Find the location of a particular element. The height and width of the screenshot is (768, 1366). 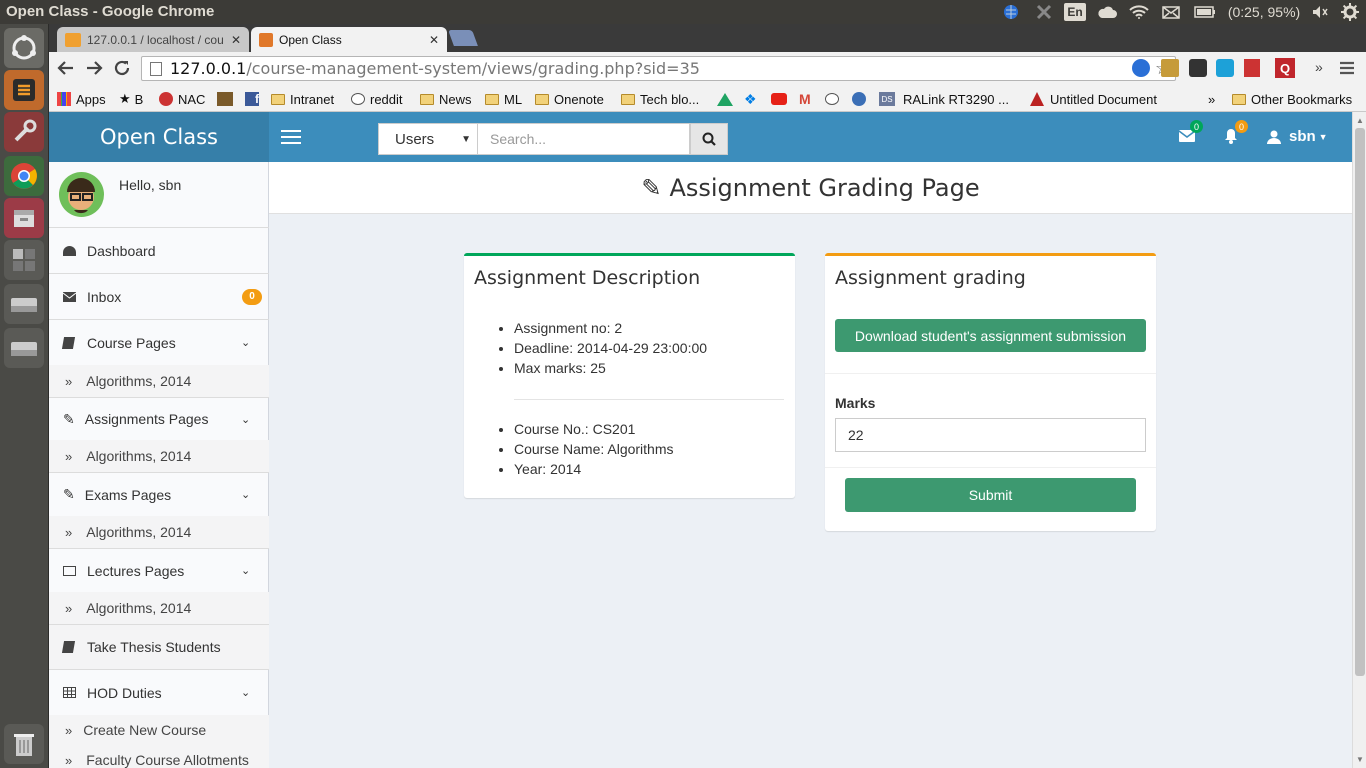

divider is located at coordinates (990, 373).